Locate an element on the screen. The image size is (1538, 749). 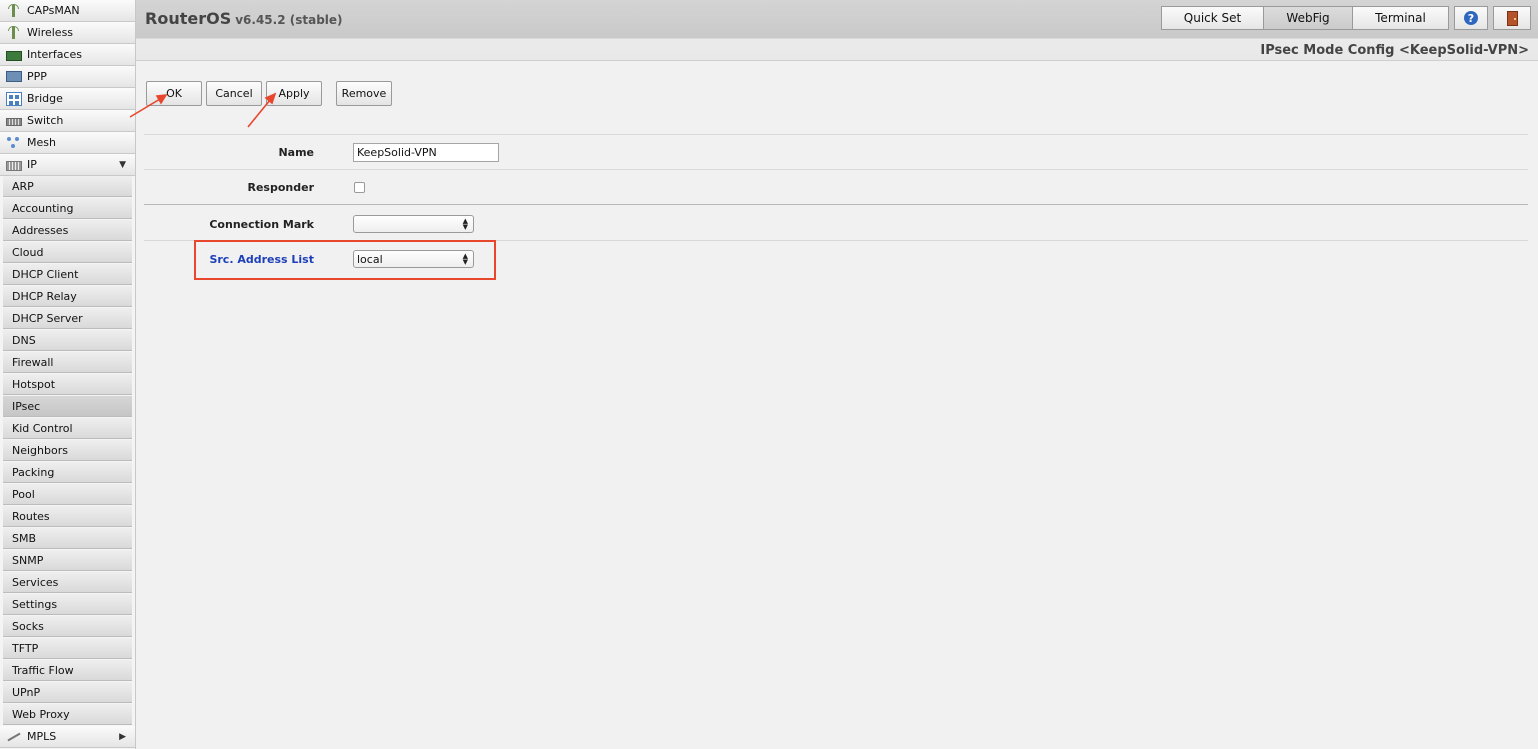
arrow-to-ok-icon is located at coordinates (148, 106).